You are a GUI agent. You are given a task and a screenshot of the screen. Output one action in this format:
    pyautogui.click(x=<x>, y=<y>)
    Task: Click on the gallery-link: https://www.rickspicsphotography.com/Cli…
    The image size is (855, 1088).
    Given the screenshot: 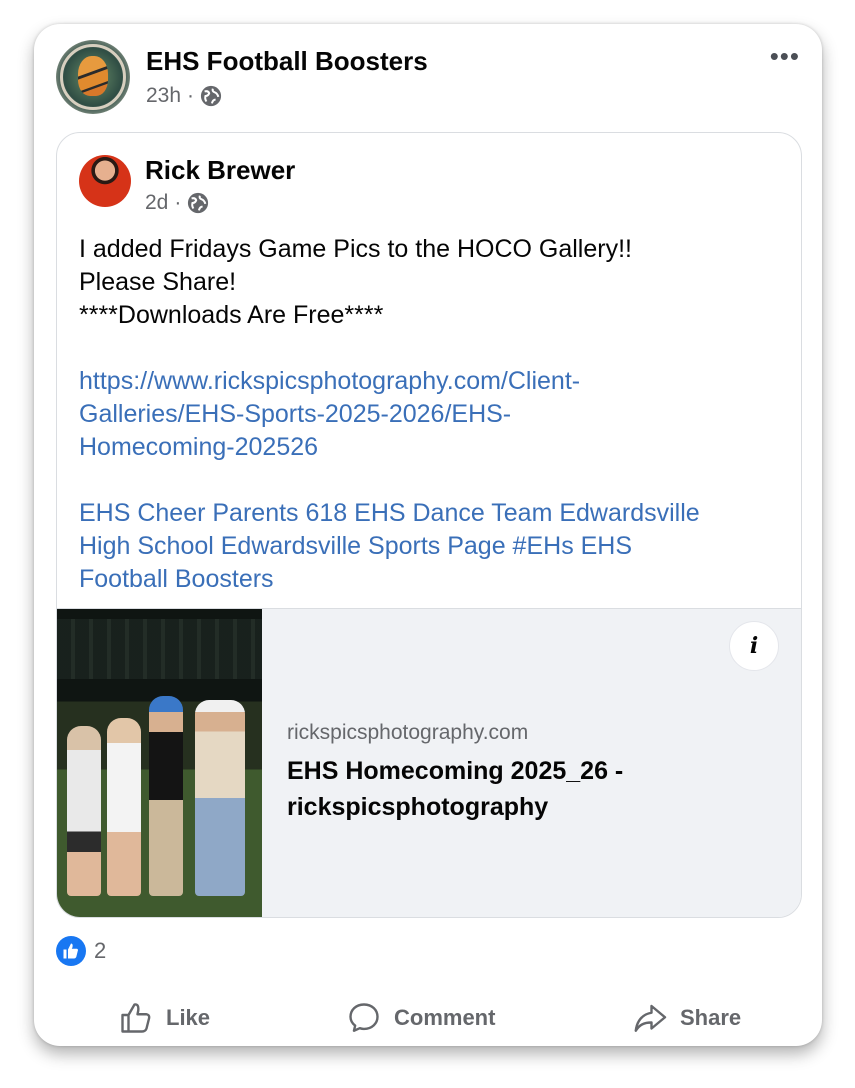 What is the action you would take?
    pyautogui.click(x=429, y=414)
    